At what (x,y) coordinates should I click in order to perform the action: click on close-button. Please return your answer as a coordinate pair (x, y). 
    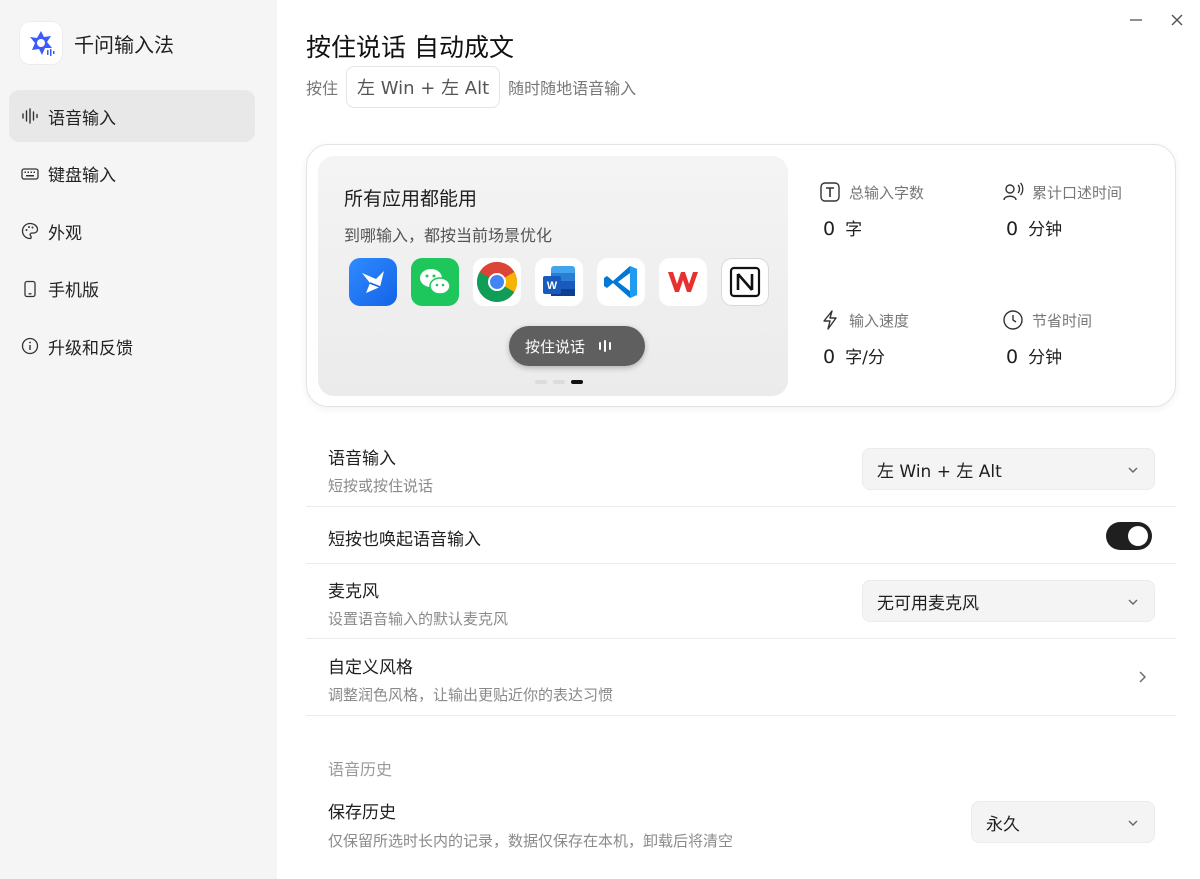
    Looking at the image, I should click on (1177, 20).